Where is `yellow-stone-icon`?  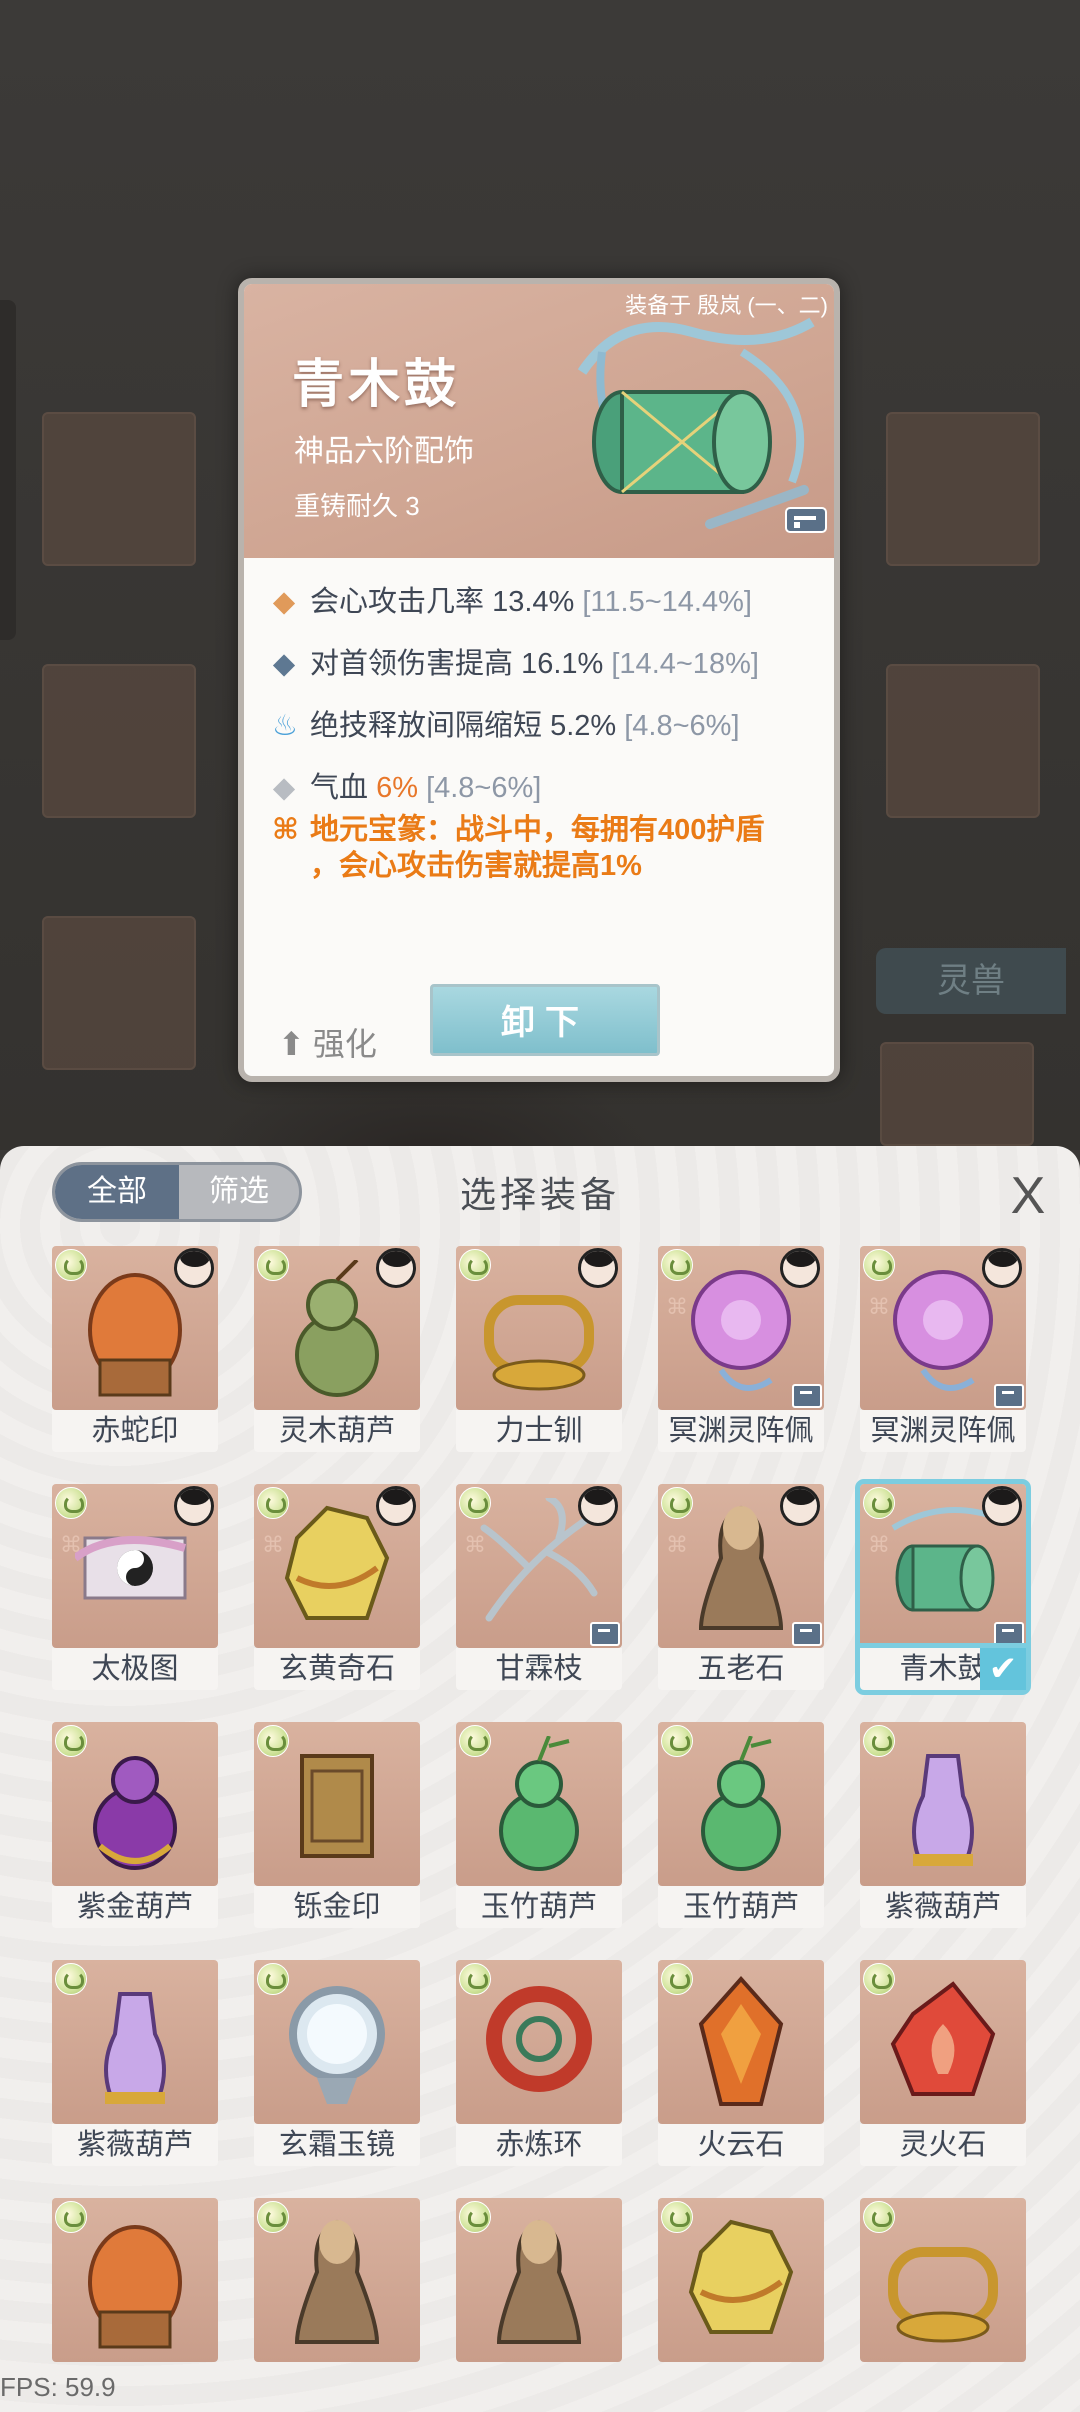 yellow-stone-icon is located at coordinates (741, 2276).